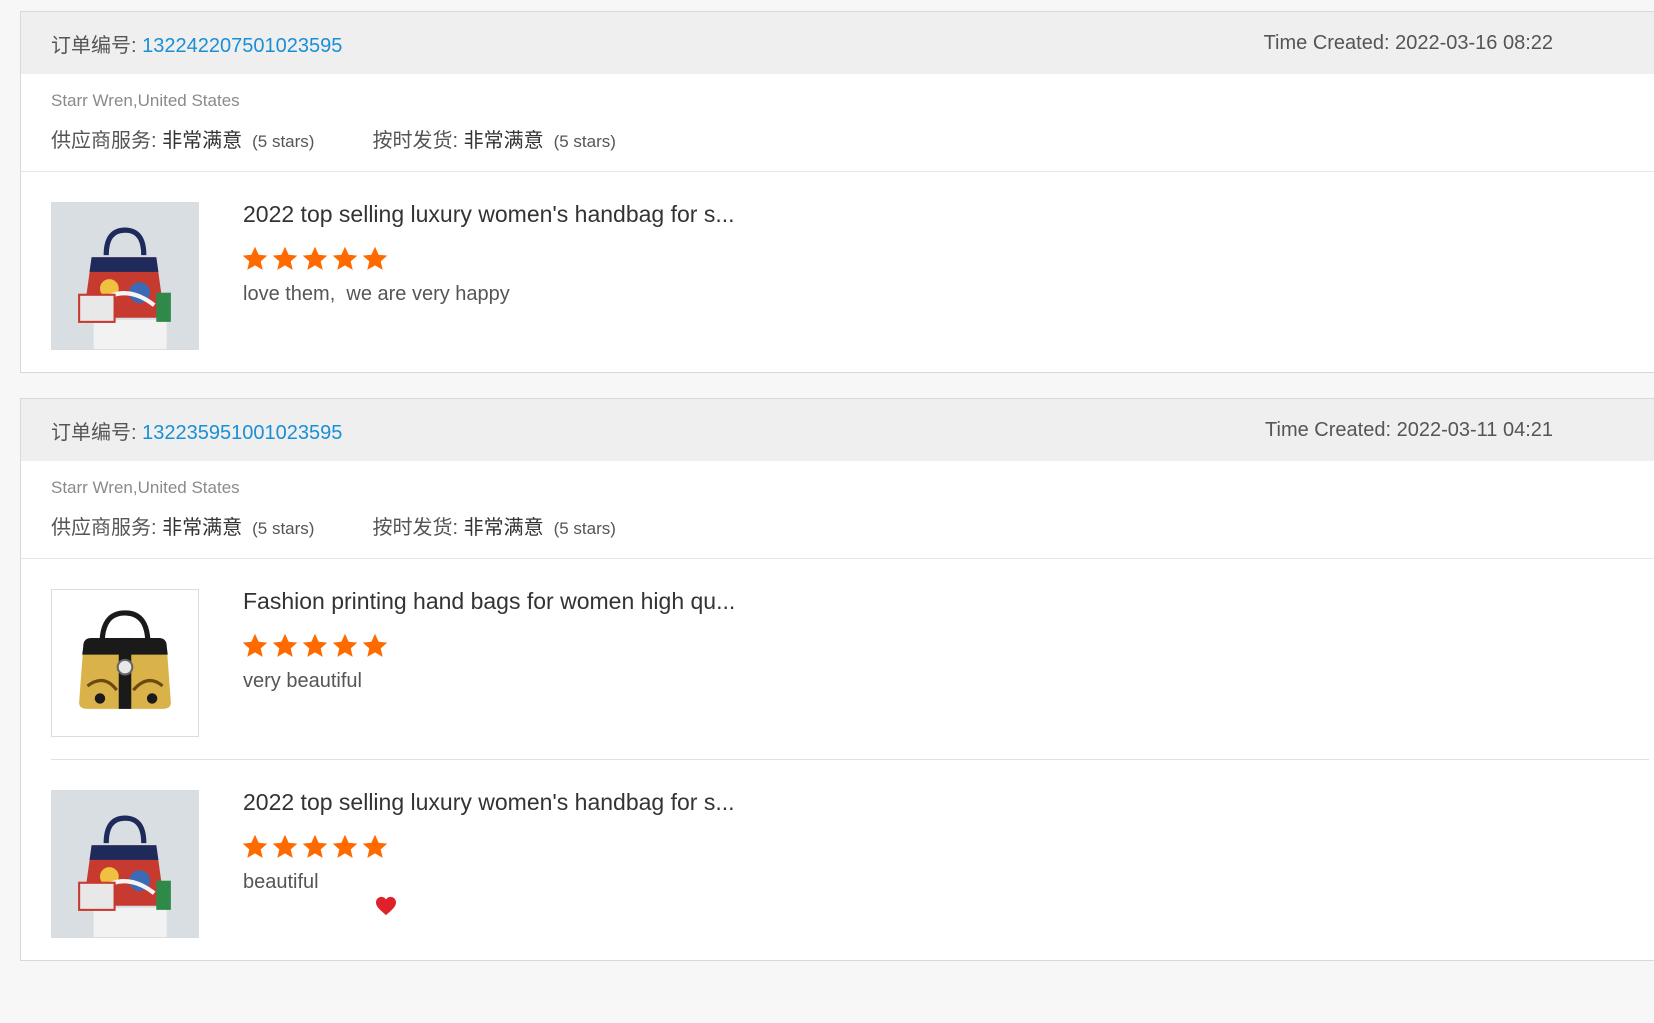  What do you see at coordinates (242, 433) in the screenshot?
I see `order-number-link: 132235951001023595` at bounding box center [242, 433].